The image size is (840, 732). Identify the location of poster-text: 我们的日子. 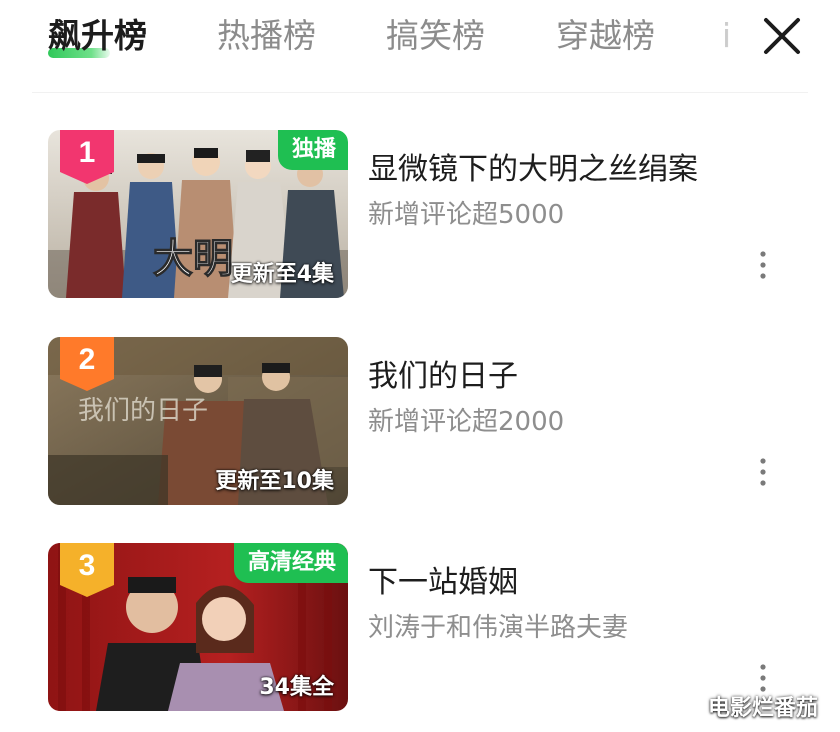
(143, 411).